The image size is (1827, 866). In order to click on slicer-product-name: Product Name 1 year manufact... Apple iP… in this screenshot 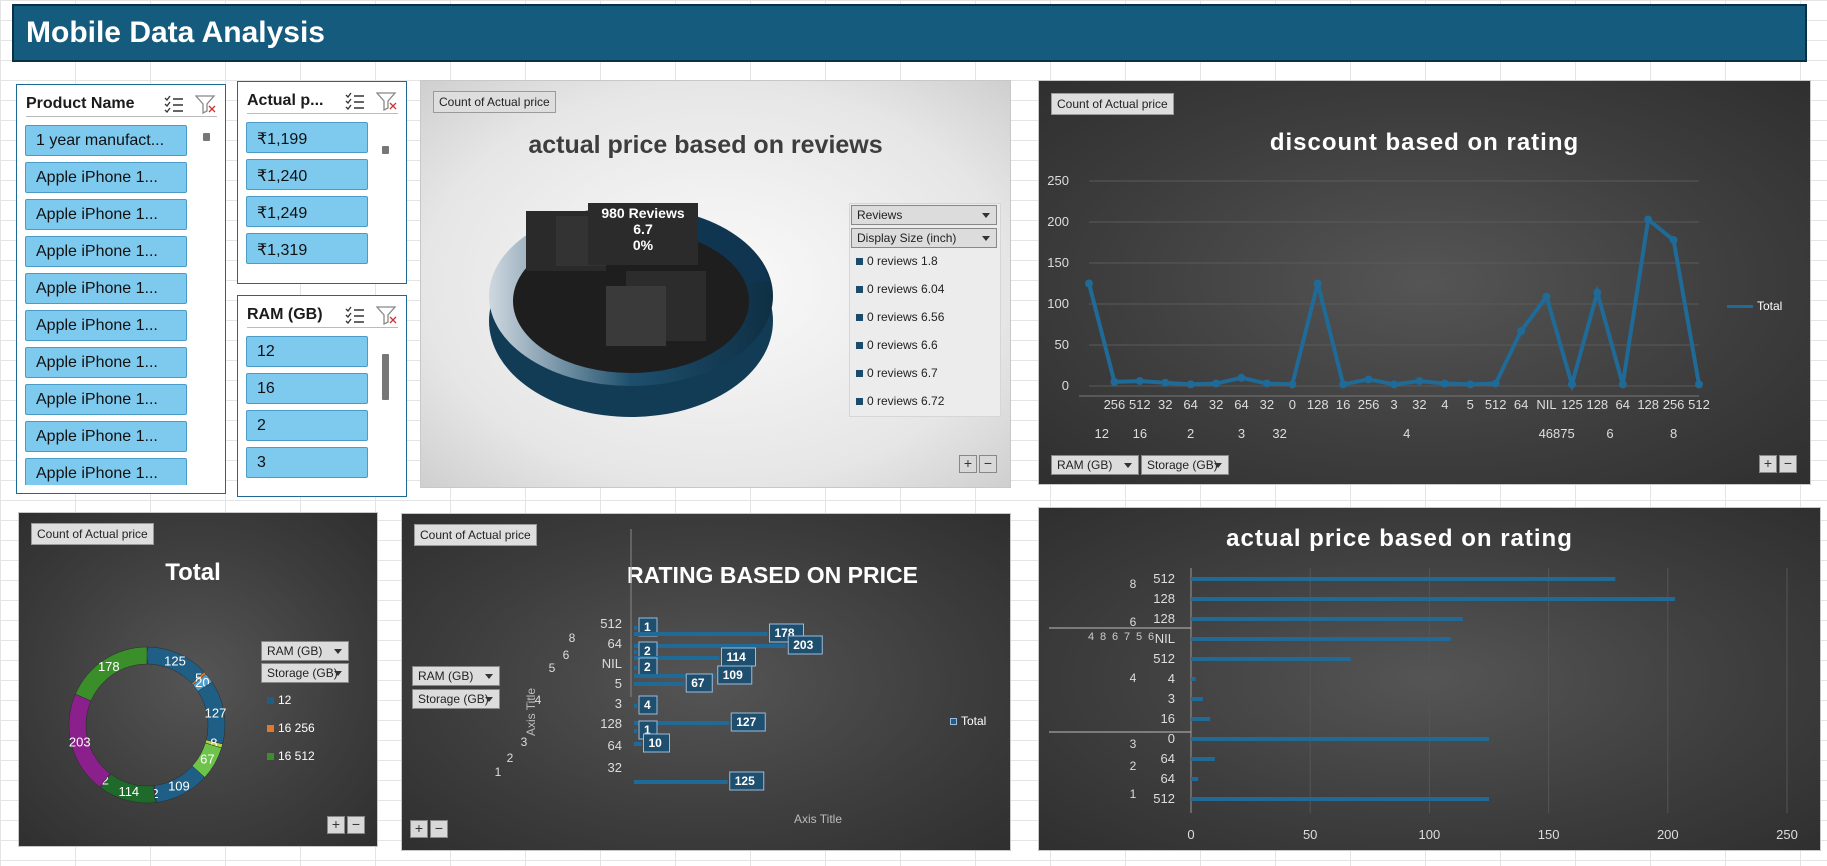, I will do `click(121, 289)`.